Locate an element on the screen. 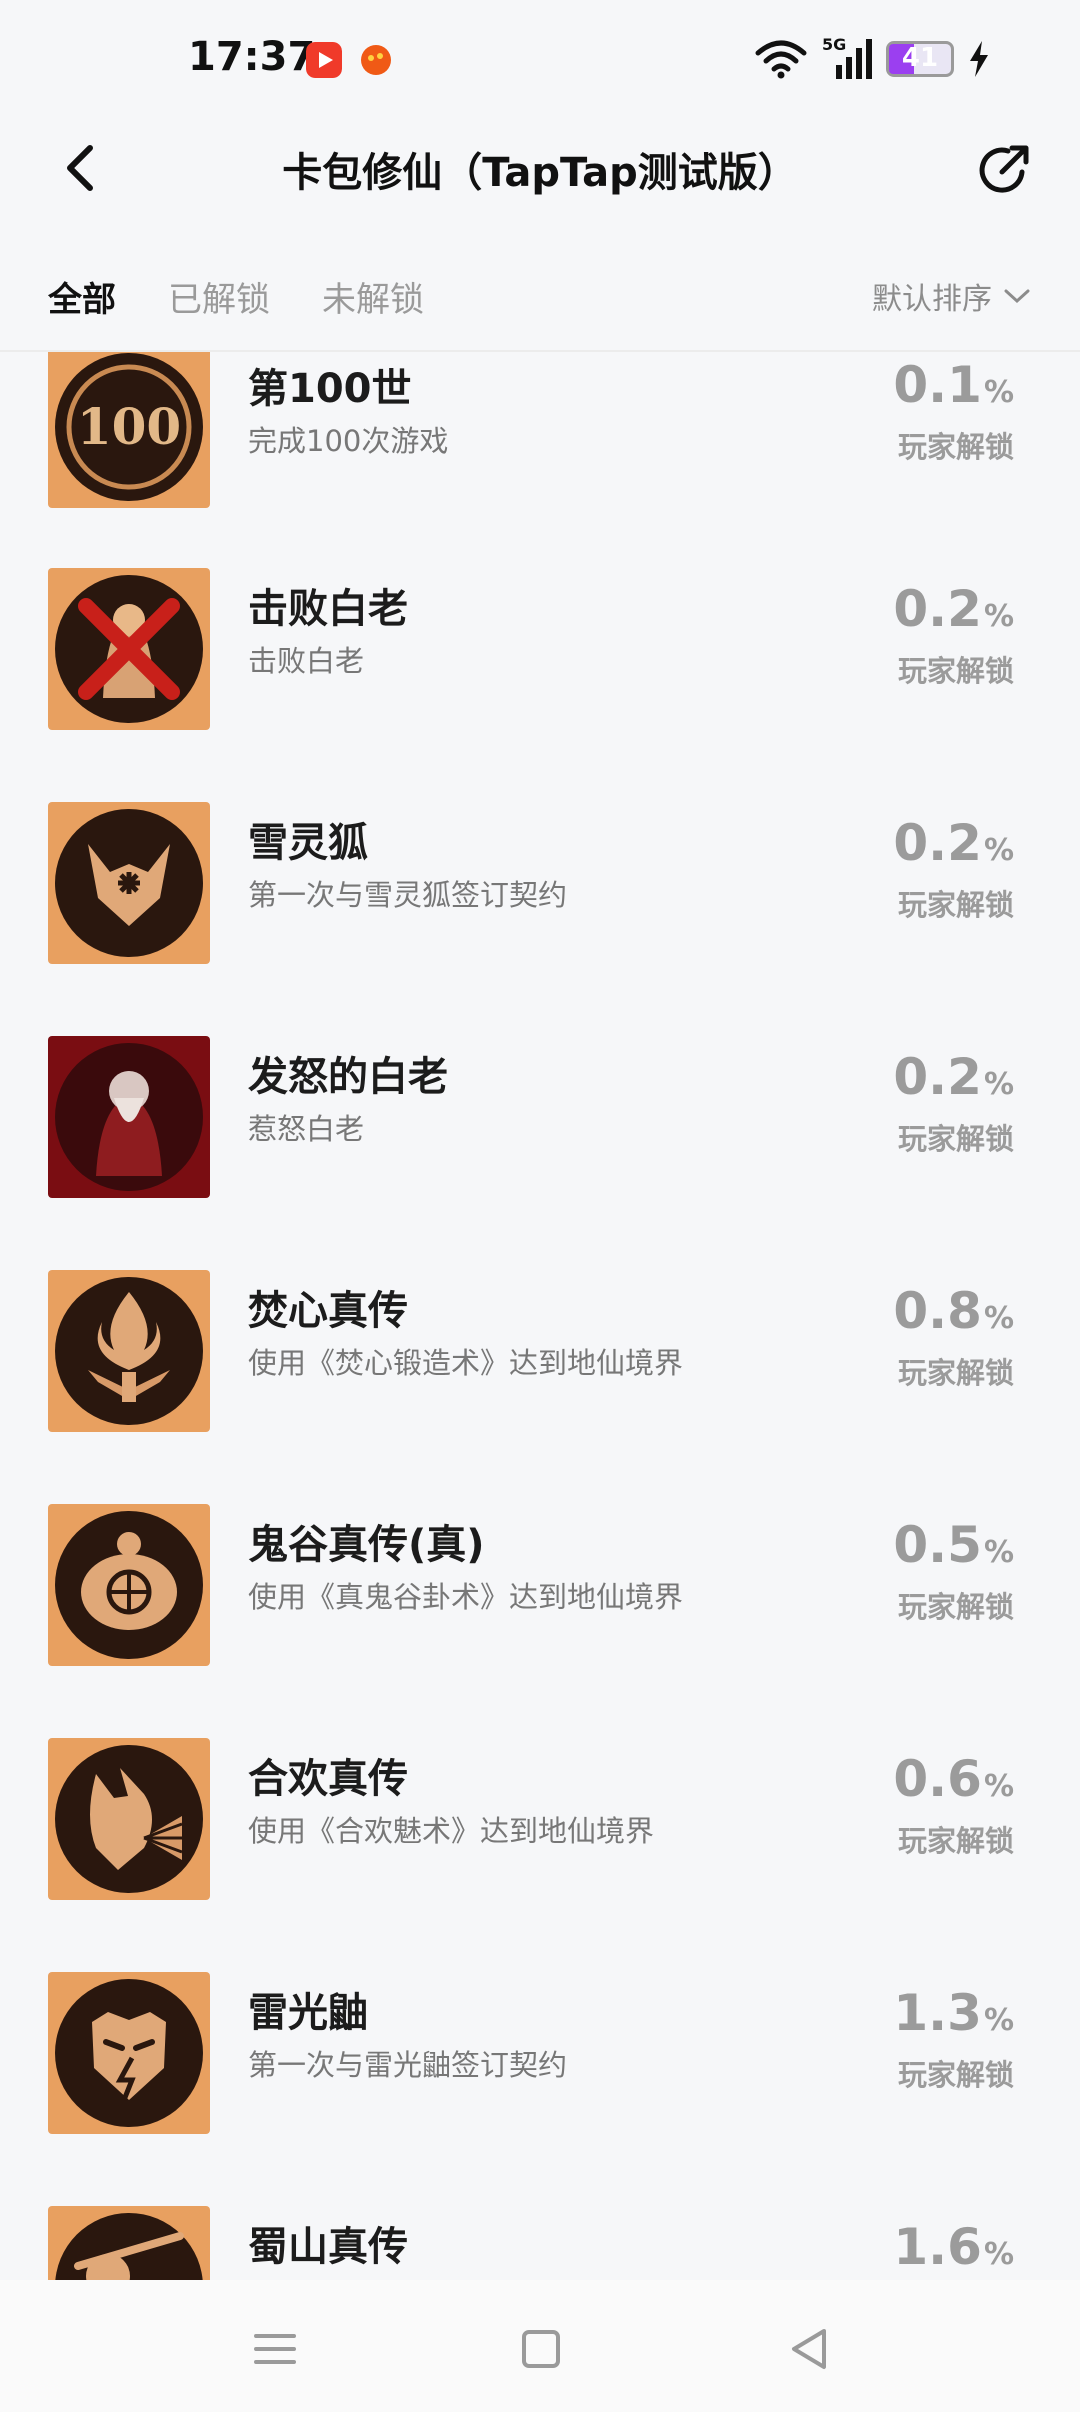 The image size is (1080, 2412). tab-all: 全部 is located at coordinates (82, 296).